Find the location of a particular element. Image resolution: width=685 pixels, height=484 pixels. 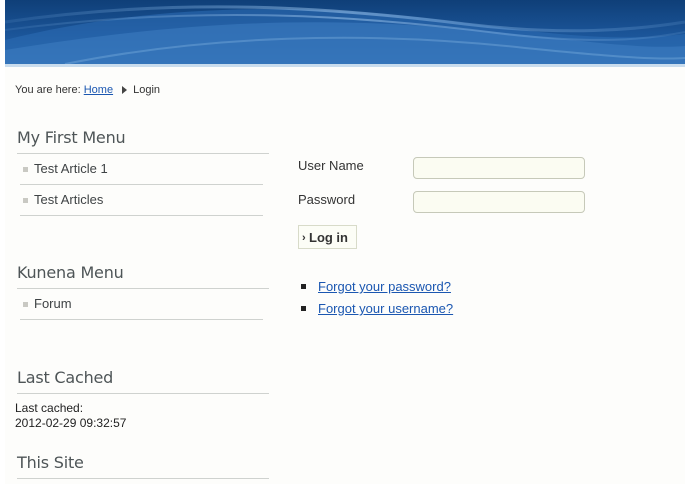

password-input is located at coordinates (499, 202).